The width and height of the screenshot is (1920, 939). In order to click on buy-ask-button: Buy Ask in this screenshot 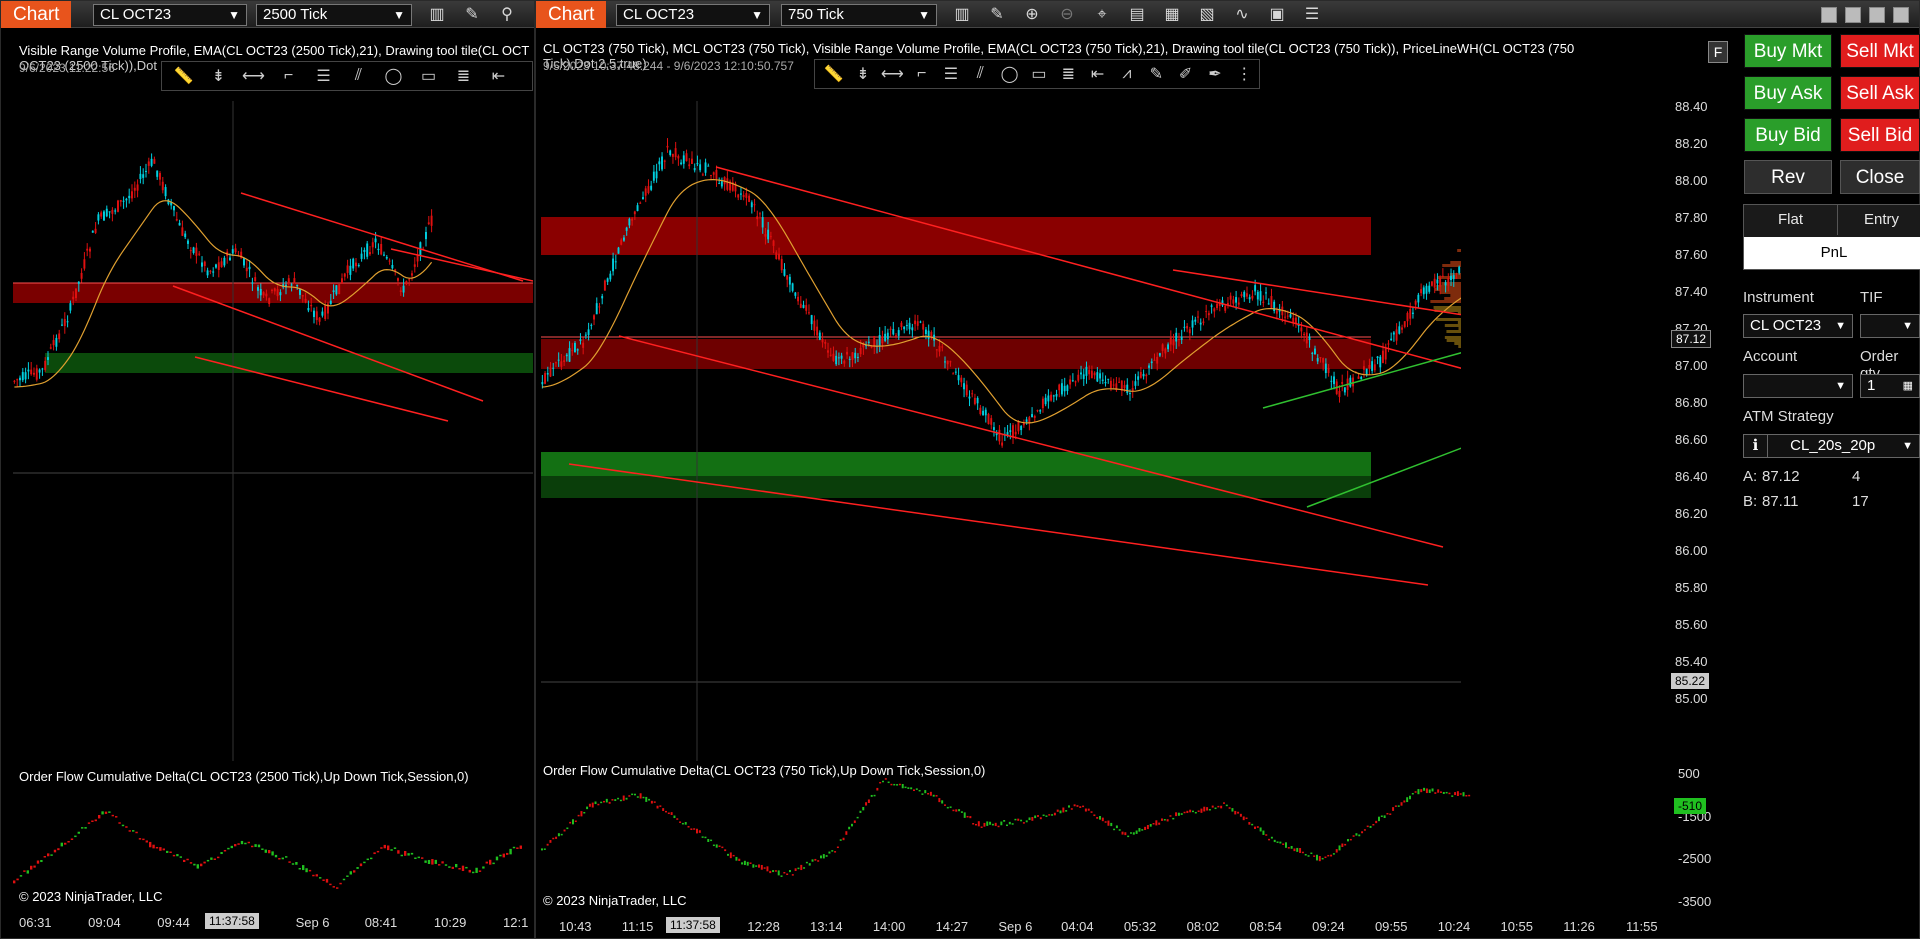, I will do `click(1788, 93)`.